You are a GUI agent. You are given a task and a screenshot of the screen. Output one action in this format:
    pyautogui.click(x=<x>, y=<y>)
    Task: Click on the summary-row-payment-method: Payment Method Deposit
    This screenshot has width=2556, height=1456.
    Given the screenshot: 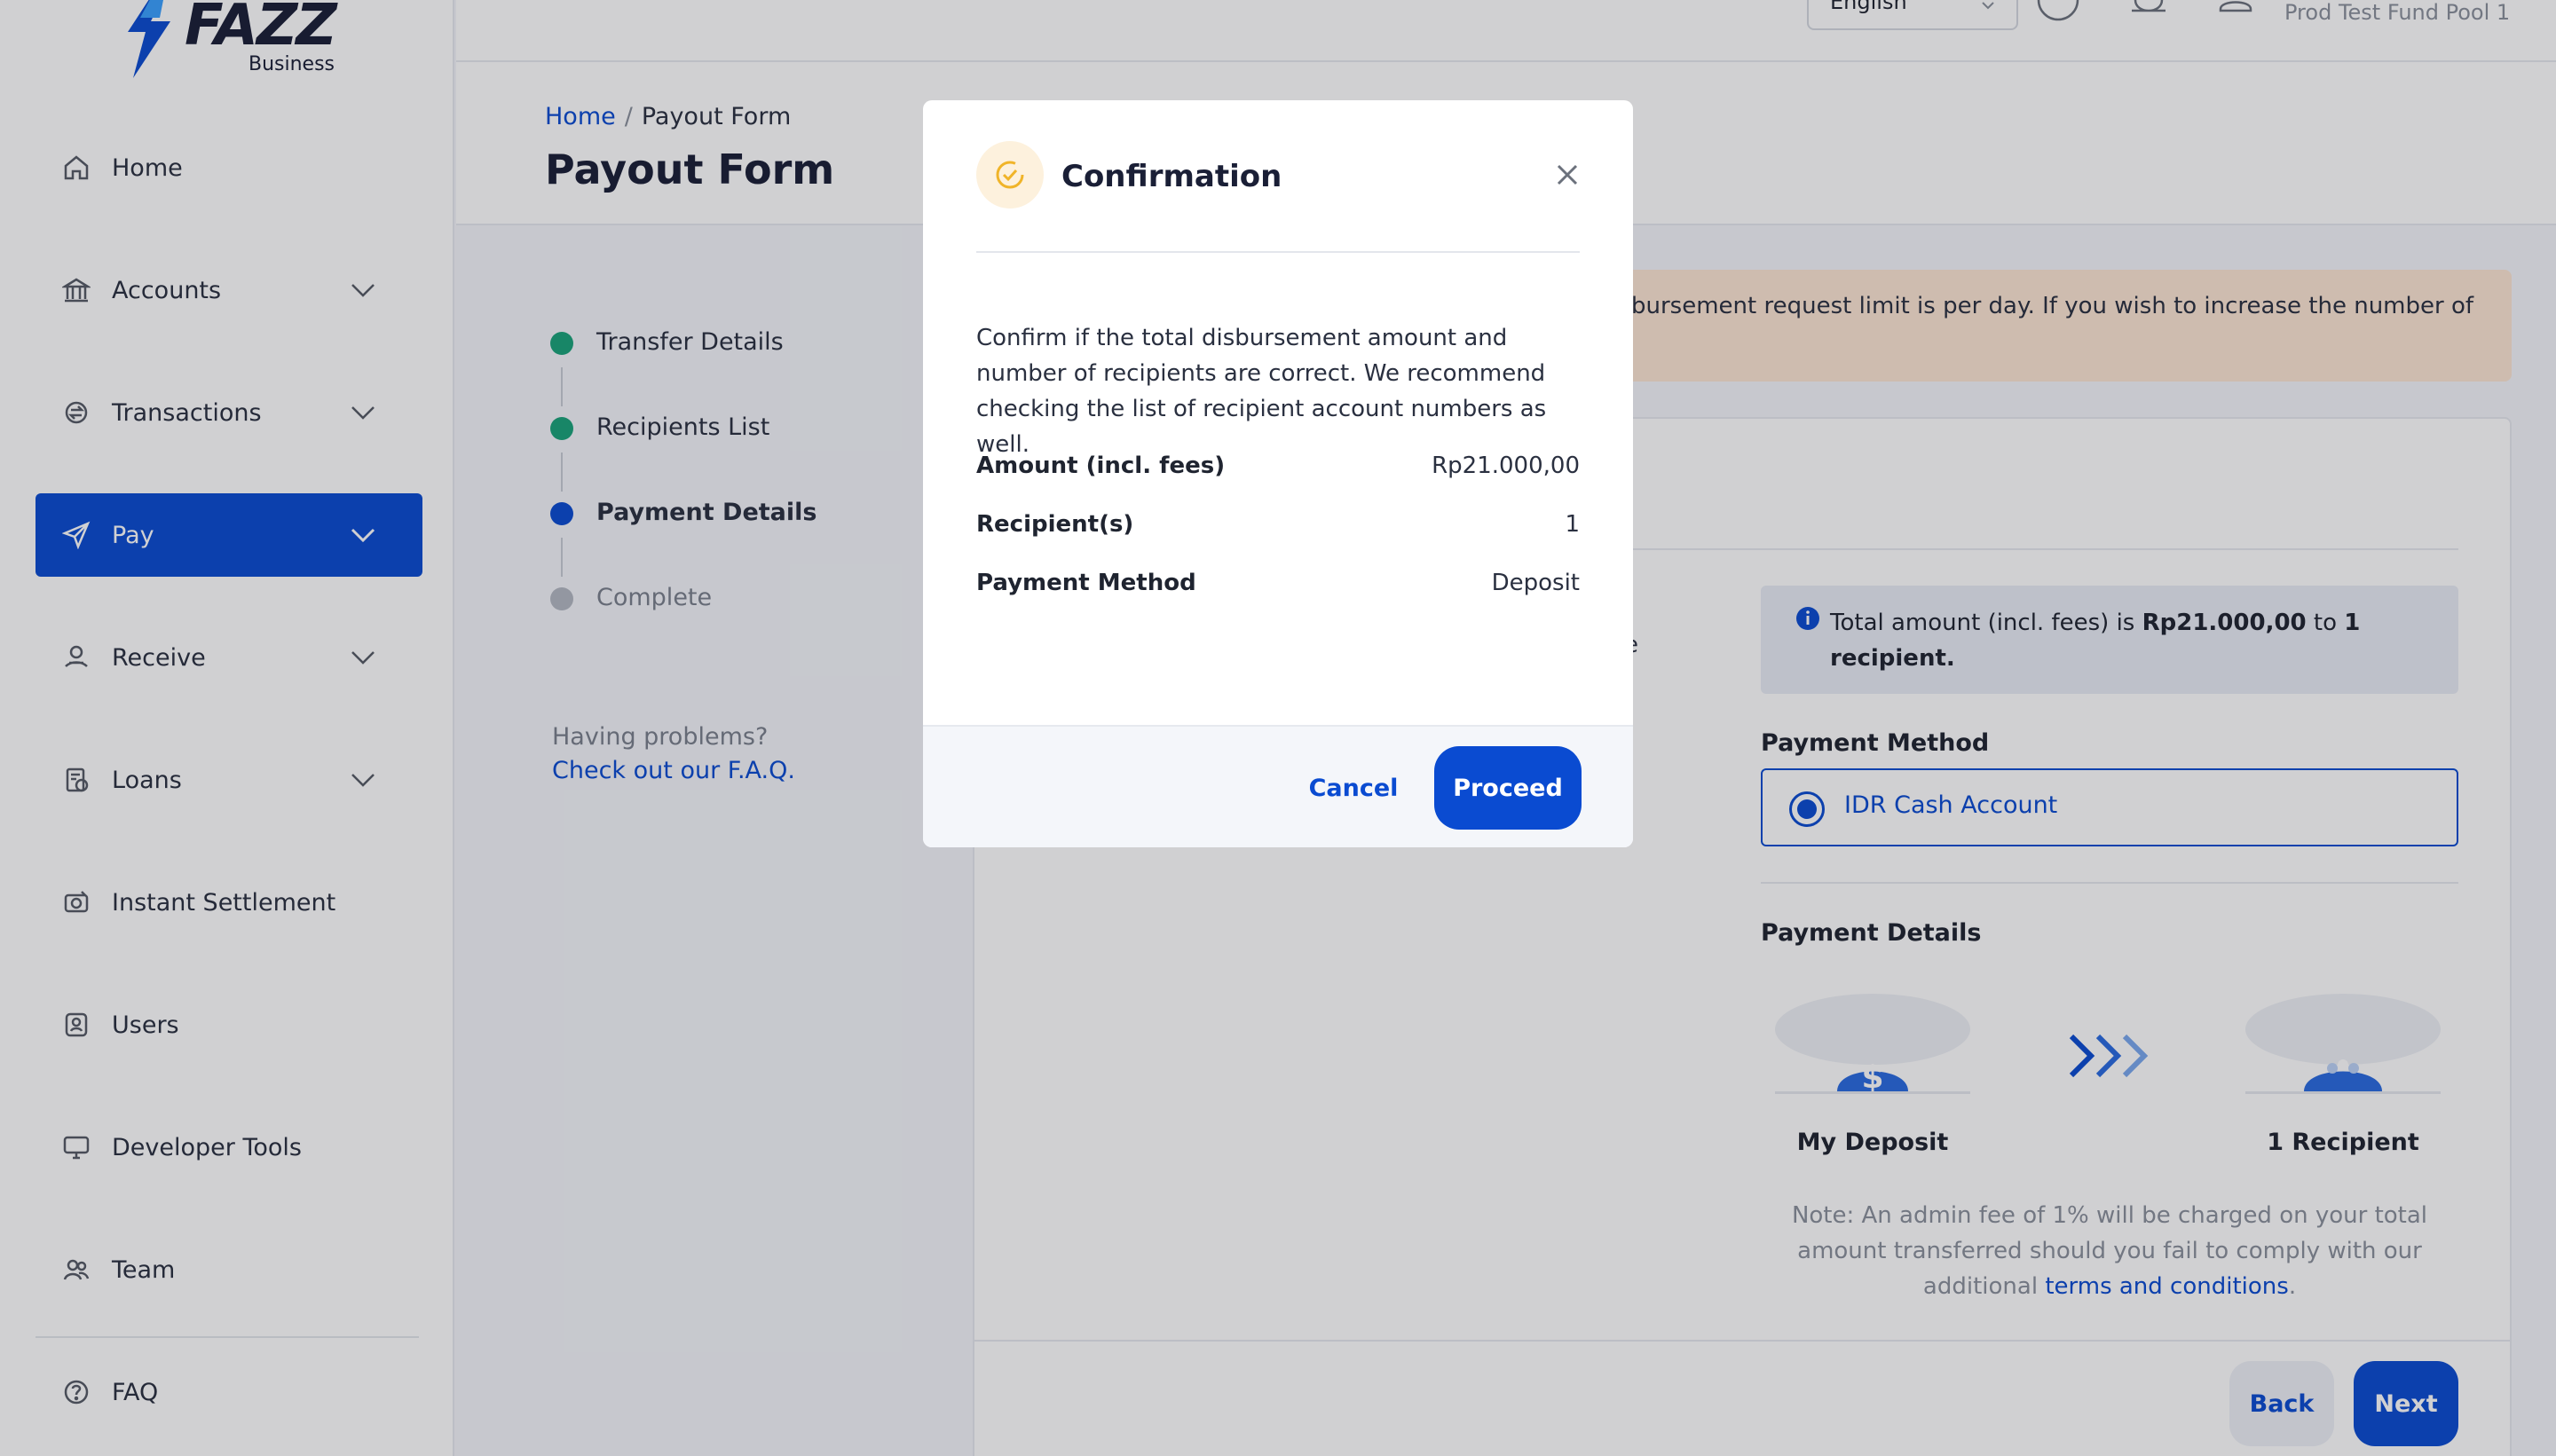 What is the action you would take?
    pyautogui.click(x=1278, y=583)
    